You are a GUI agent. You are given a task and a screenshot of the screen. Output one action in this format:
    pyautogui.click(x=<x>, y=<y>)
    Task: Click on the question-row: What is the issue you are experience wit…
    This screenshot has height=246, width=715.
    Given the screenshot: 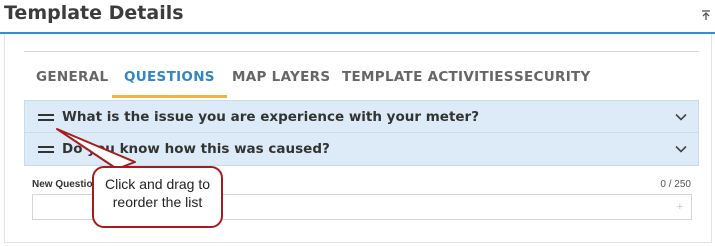 What is the action you would take?
    pyautogui.click(x=361, y=116)
    